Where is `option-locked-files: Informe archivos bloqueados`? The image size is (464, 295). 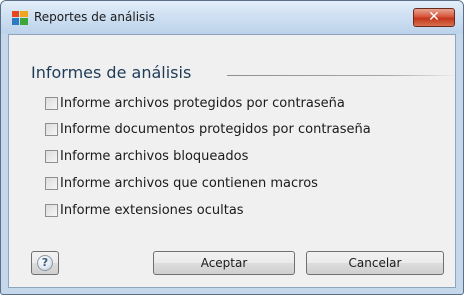
option-locked-files: Informe archivos bloqueados is located at coordinates (146, 156).